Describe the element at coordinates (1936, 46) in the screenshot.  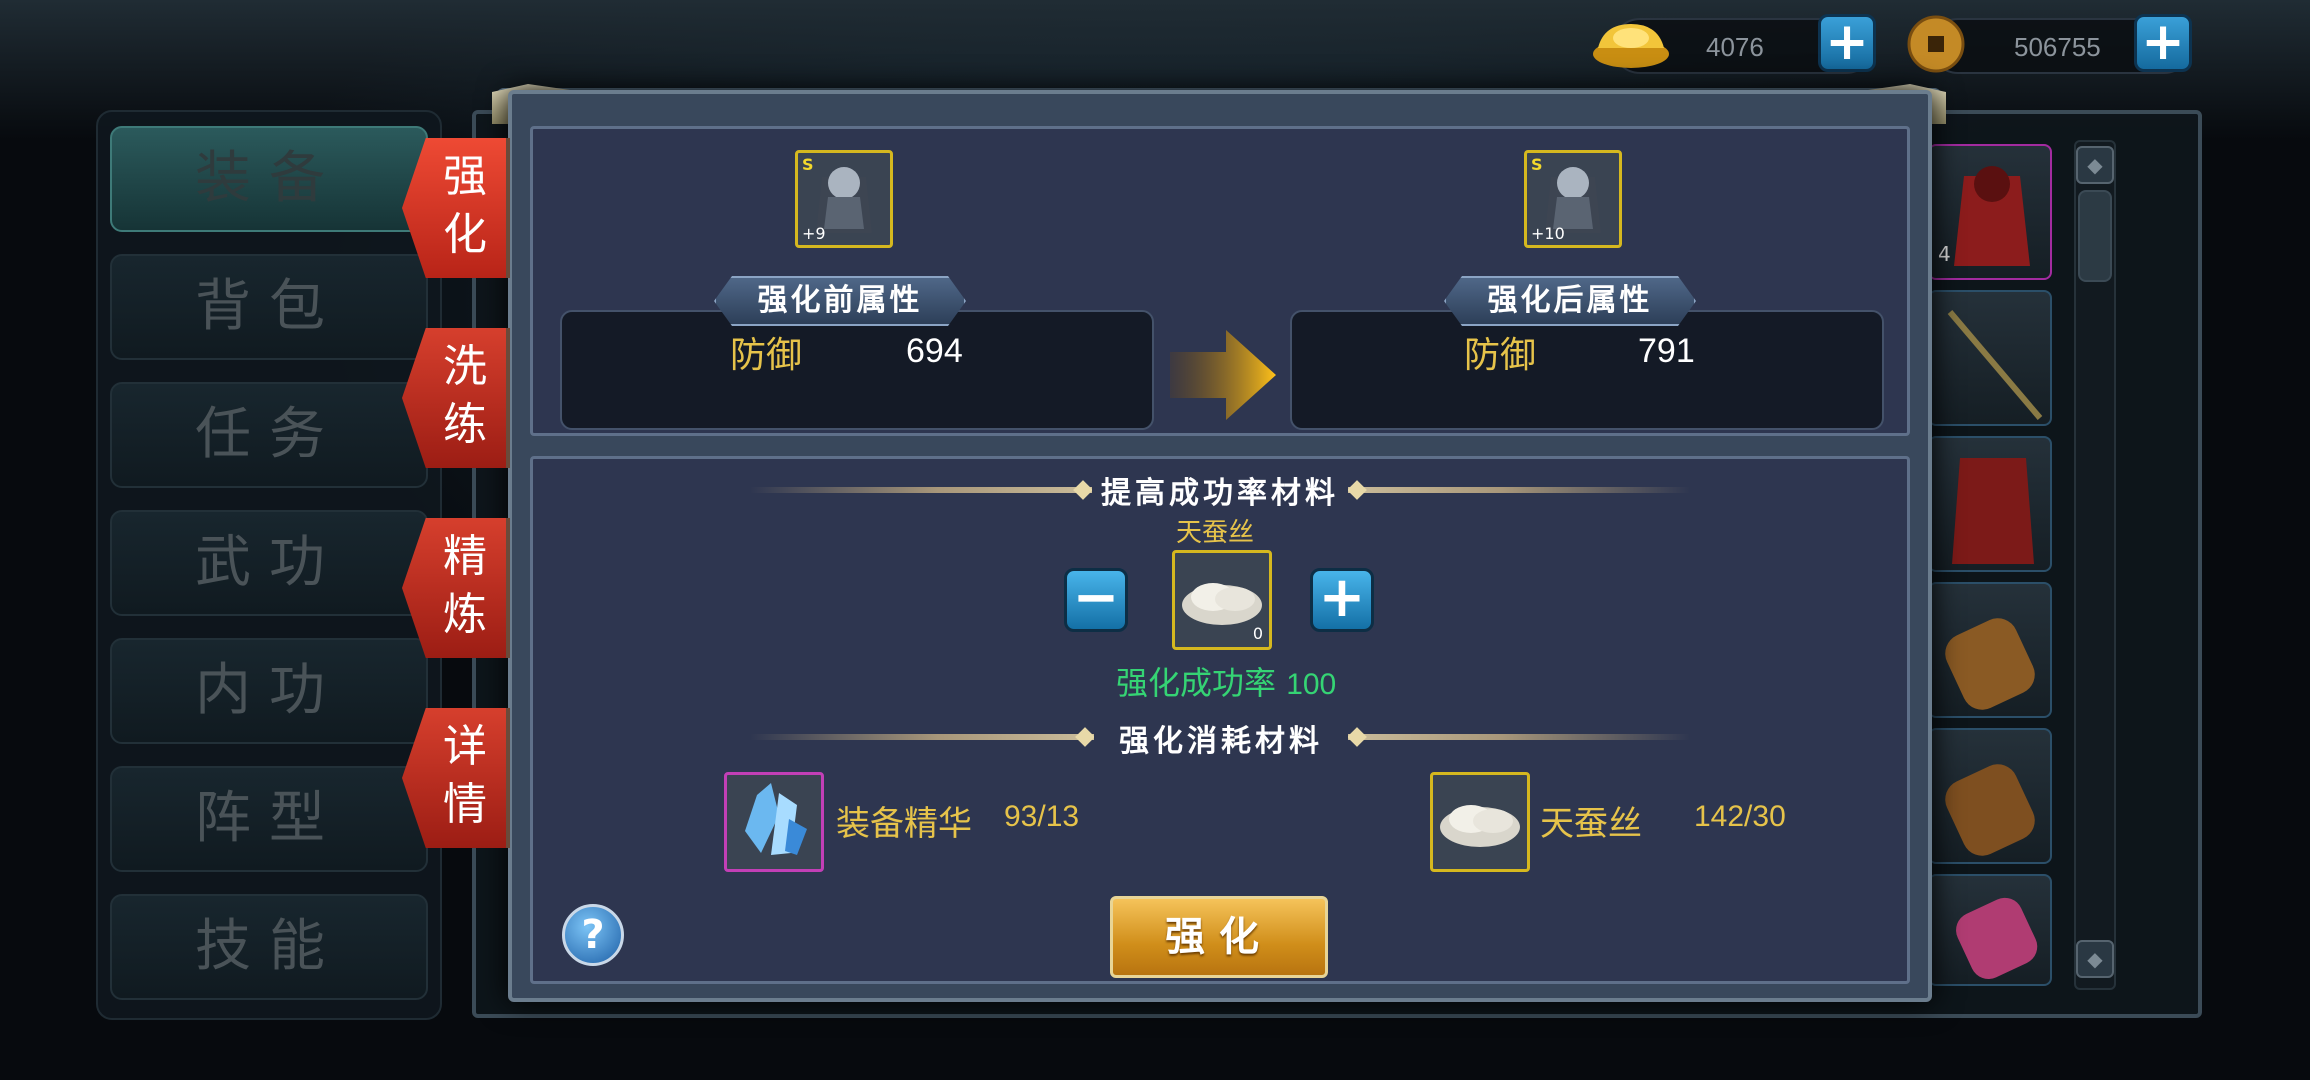
I see `copper-coin-icon` at that location.